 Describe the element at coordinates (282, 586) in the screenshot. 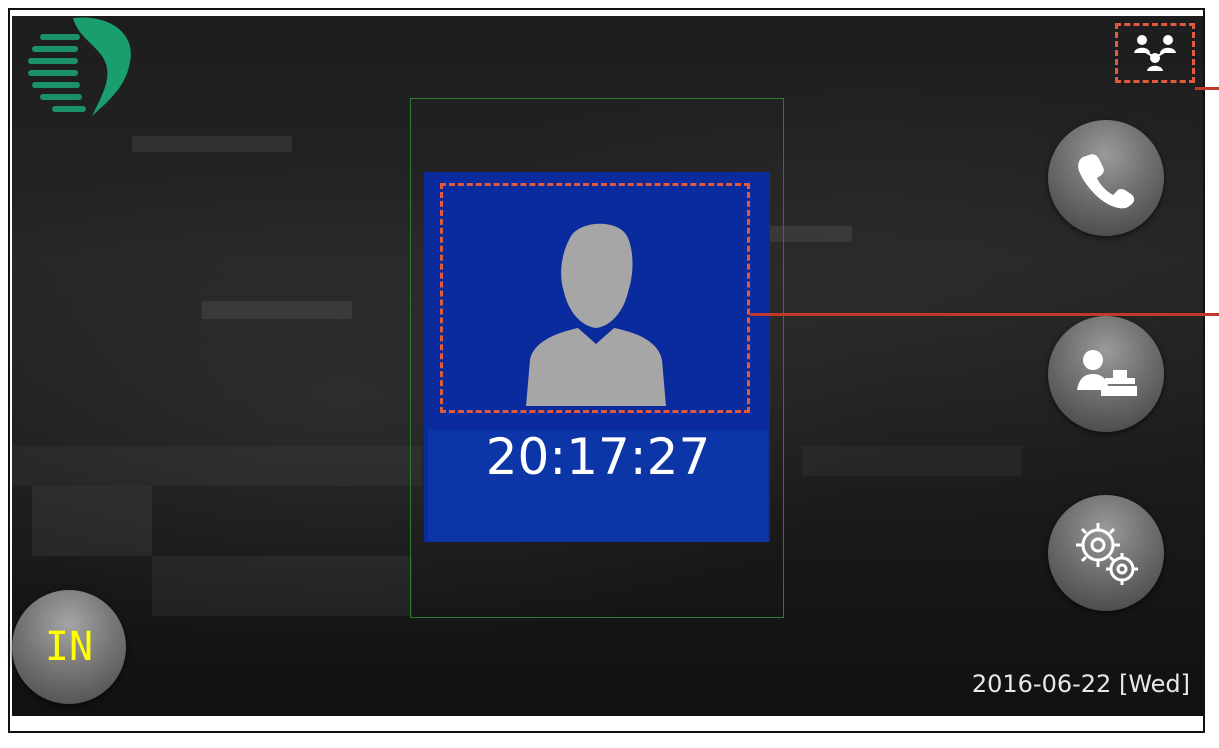

I see `desk` at that location.